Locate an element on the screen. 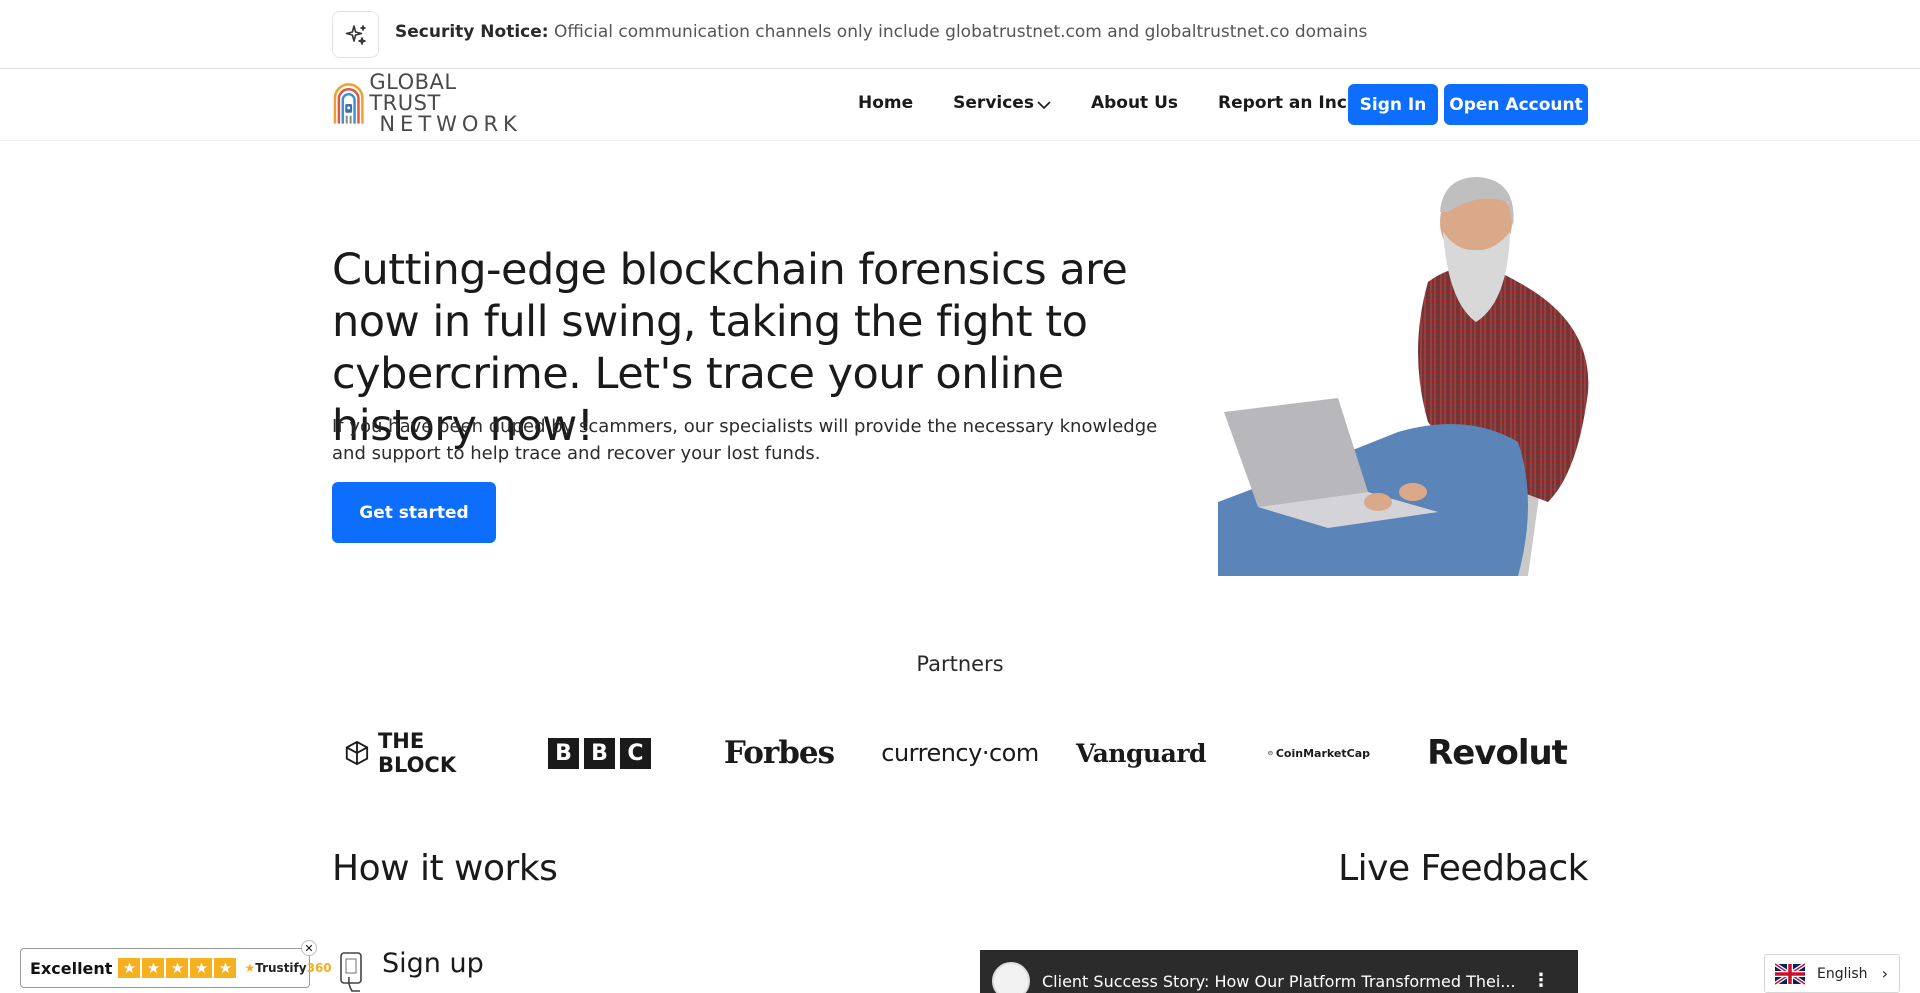 The height and width of the screenshot is (993, 1920). sign-up-phone-icon is located at coordinates (351, 972).